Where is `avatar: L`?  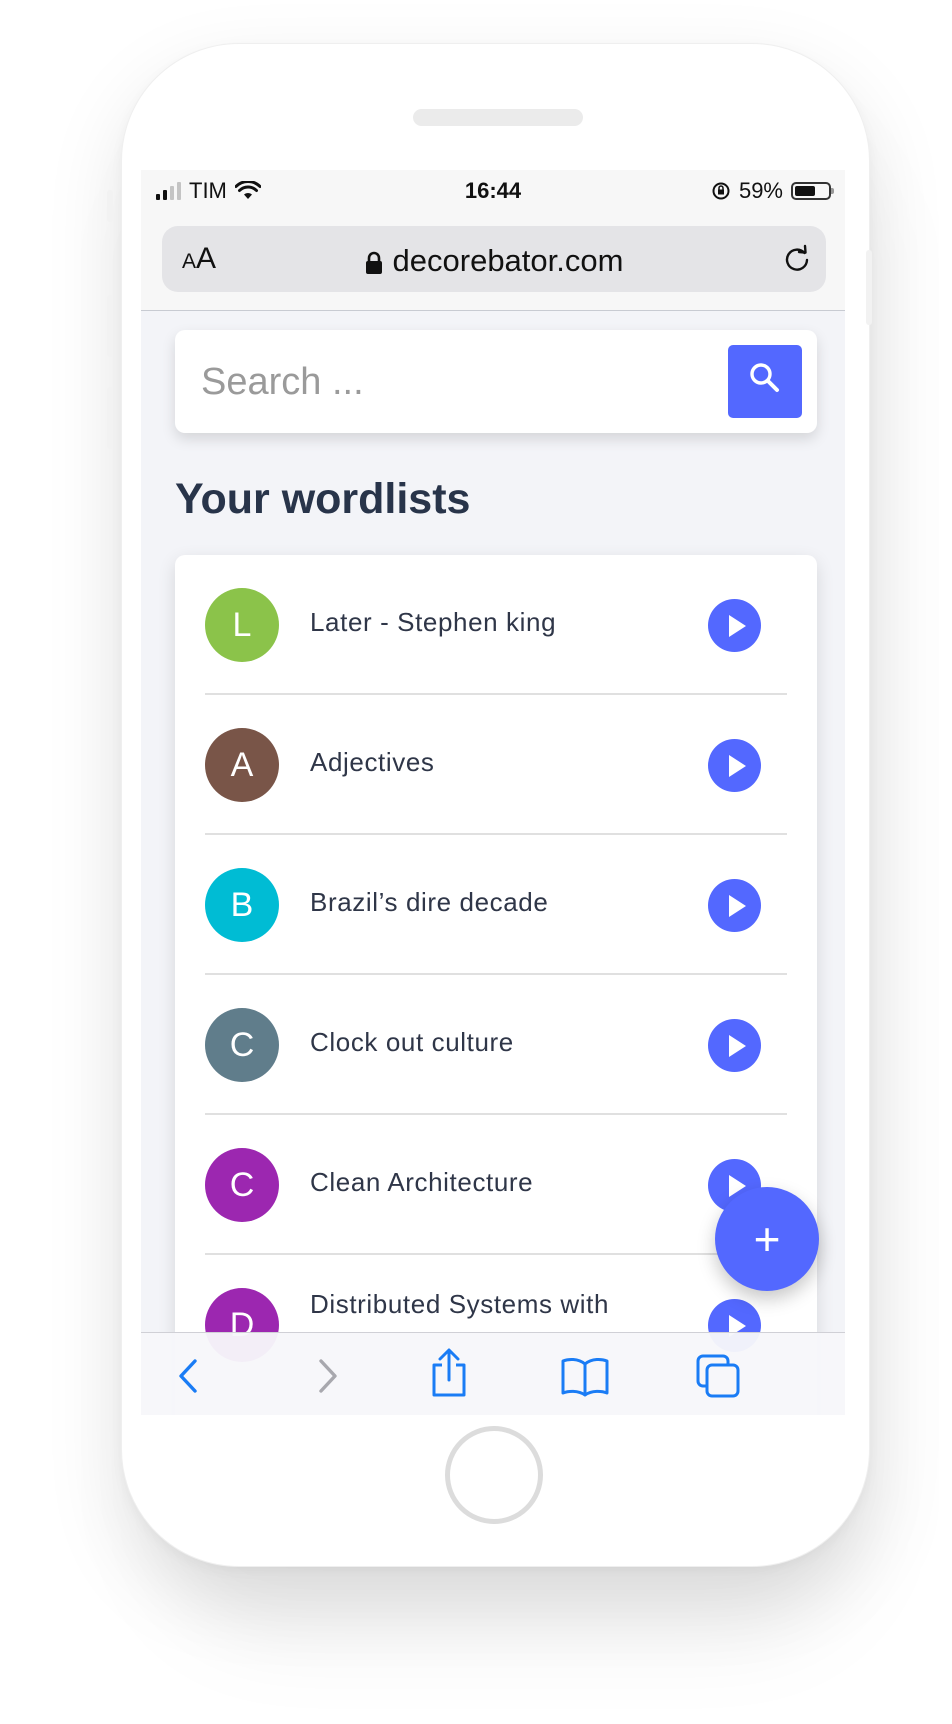 avatar: L is located at coordinates (242, 625).